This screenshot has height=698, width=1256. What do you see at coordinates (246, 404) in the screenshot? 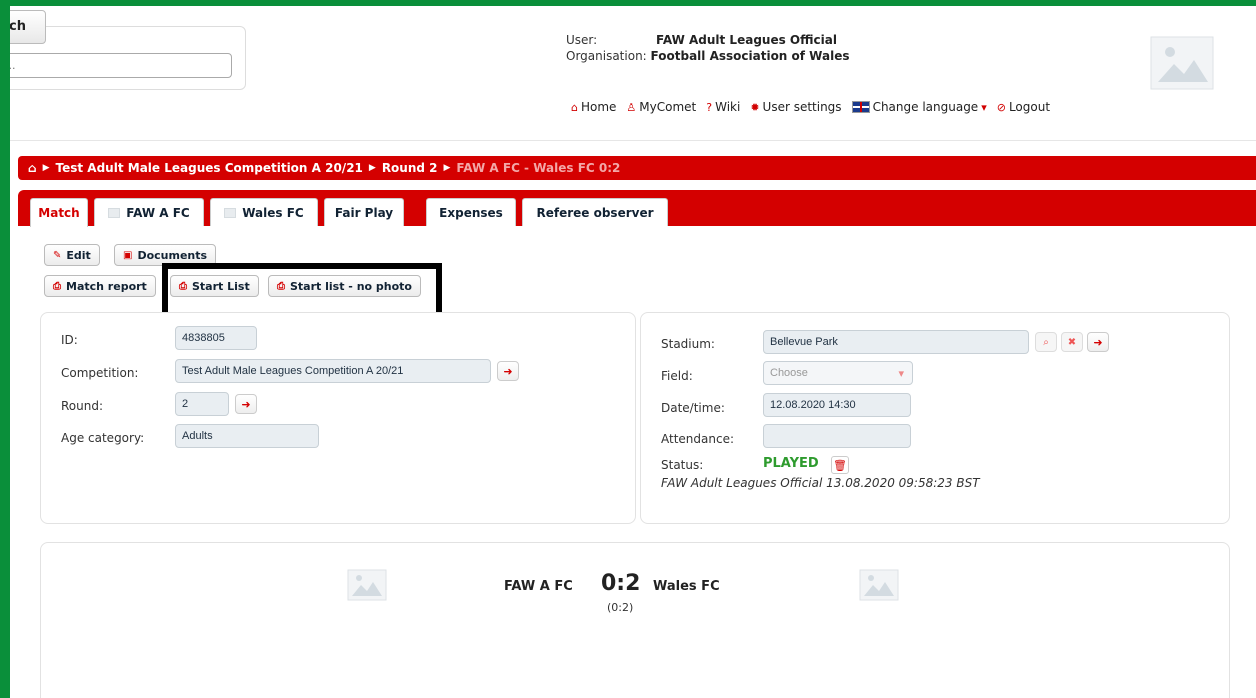
I see `round-goto-button: ➜` at bounding box center [246, 404].